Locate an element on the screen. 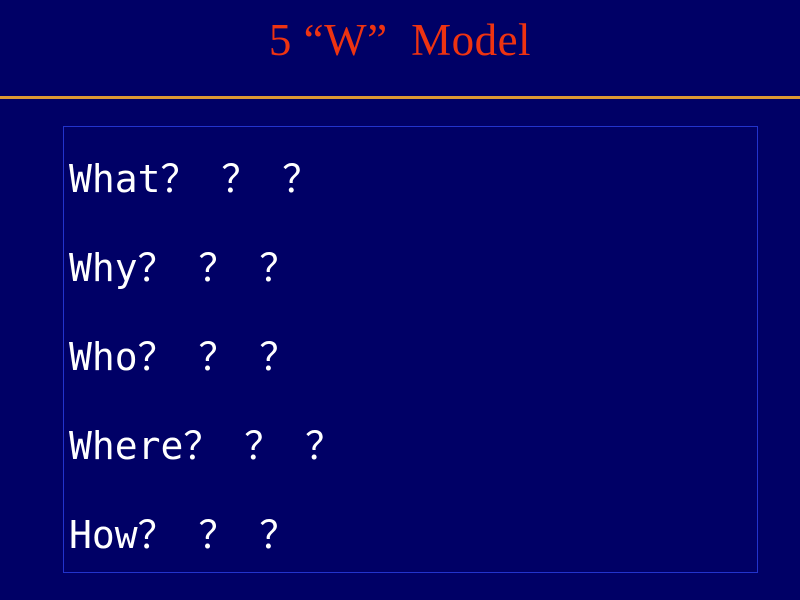 This screenshot has width=800, height=600. page-title: 5 “W” Model is located at coordinates (400, 40).